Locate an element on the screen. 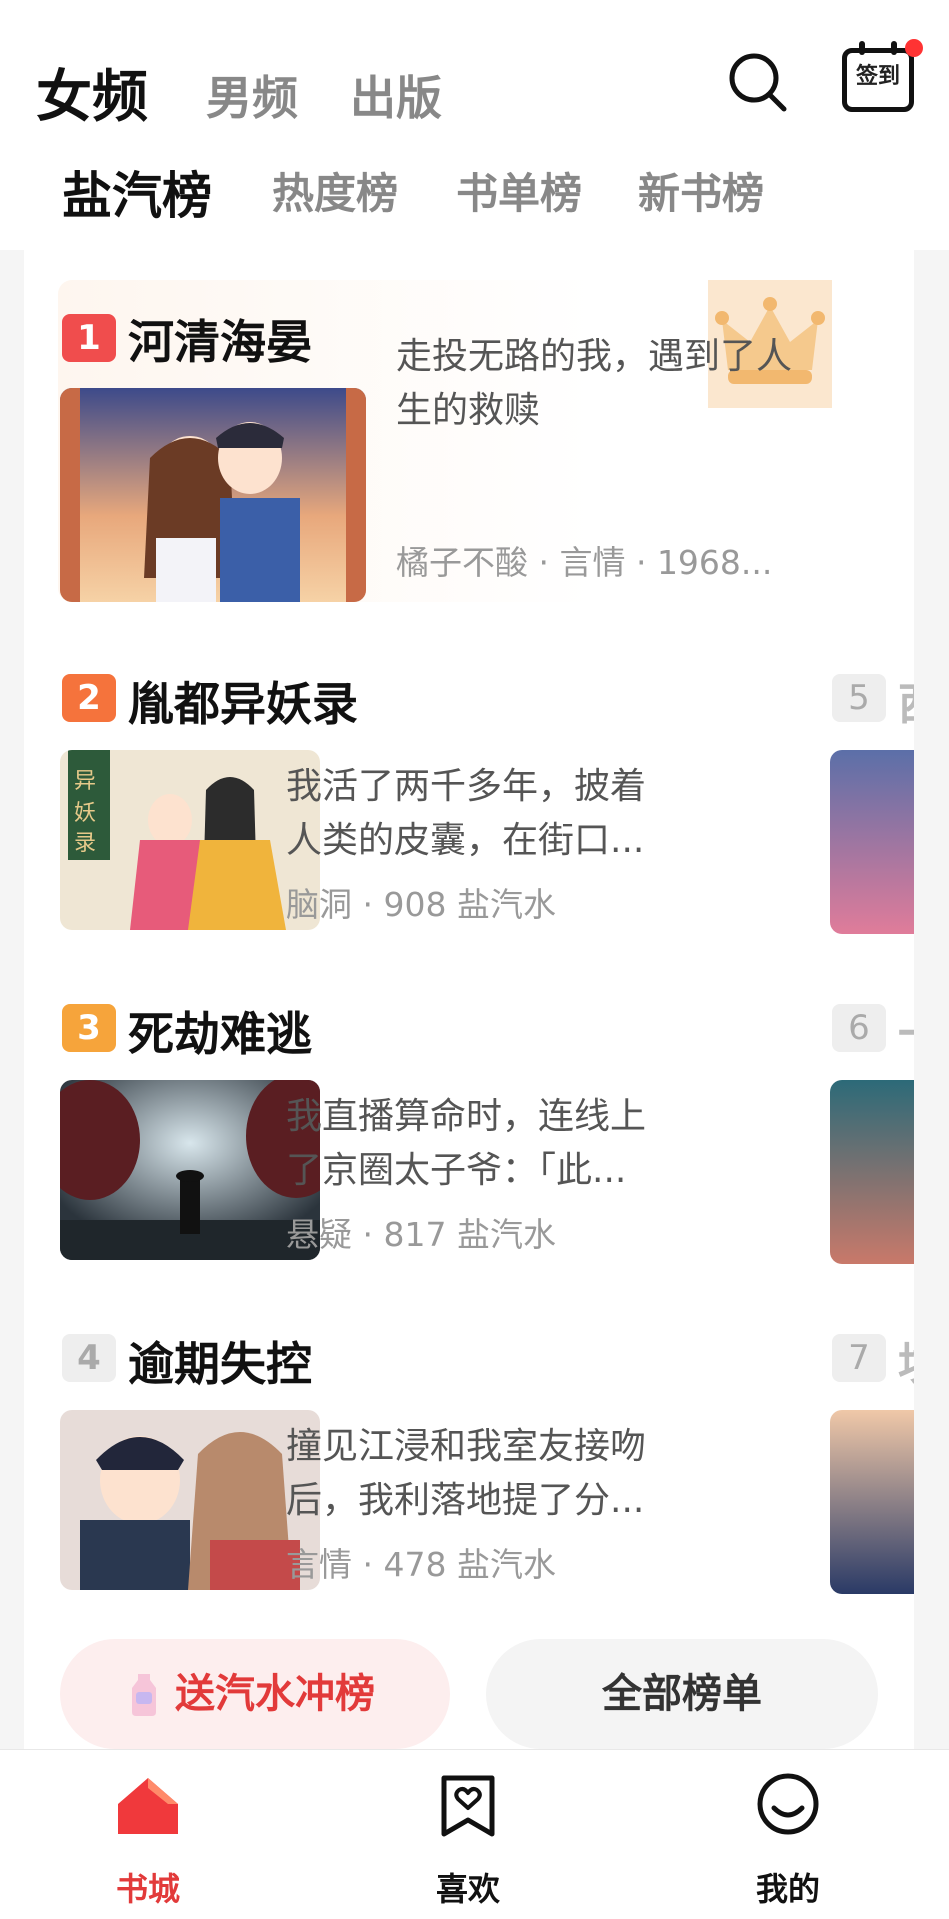 The image size is (949, 1919). tab-publish: 出版 is located at coordinates (396, 95).